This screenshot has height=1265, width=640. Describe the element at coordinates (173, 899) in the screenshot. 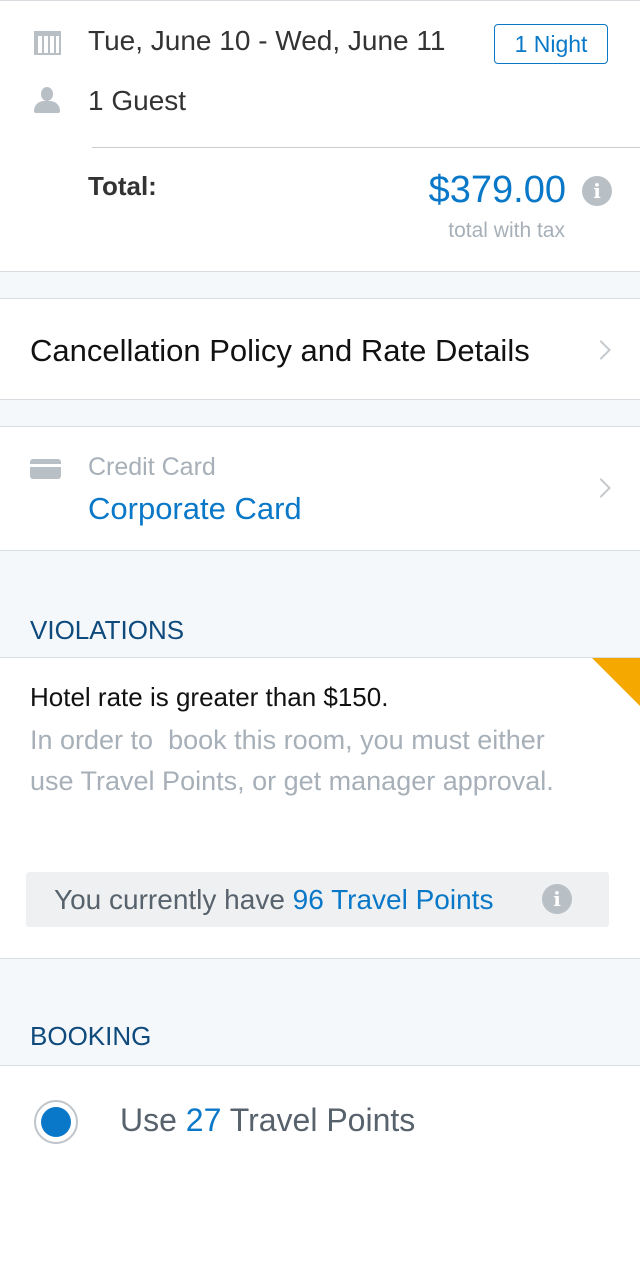

I see `points-prefix: You currently have` at that location.